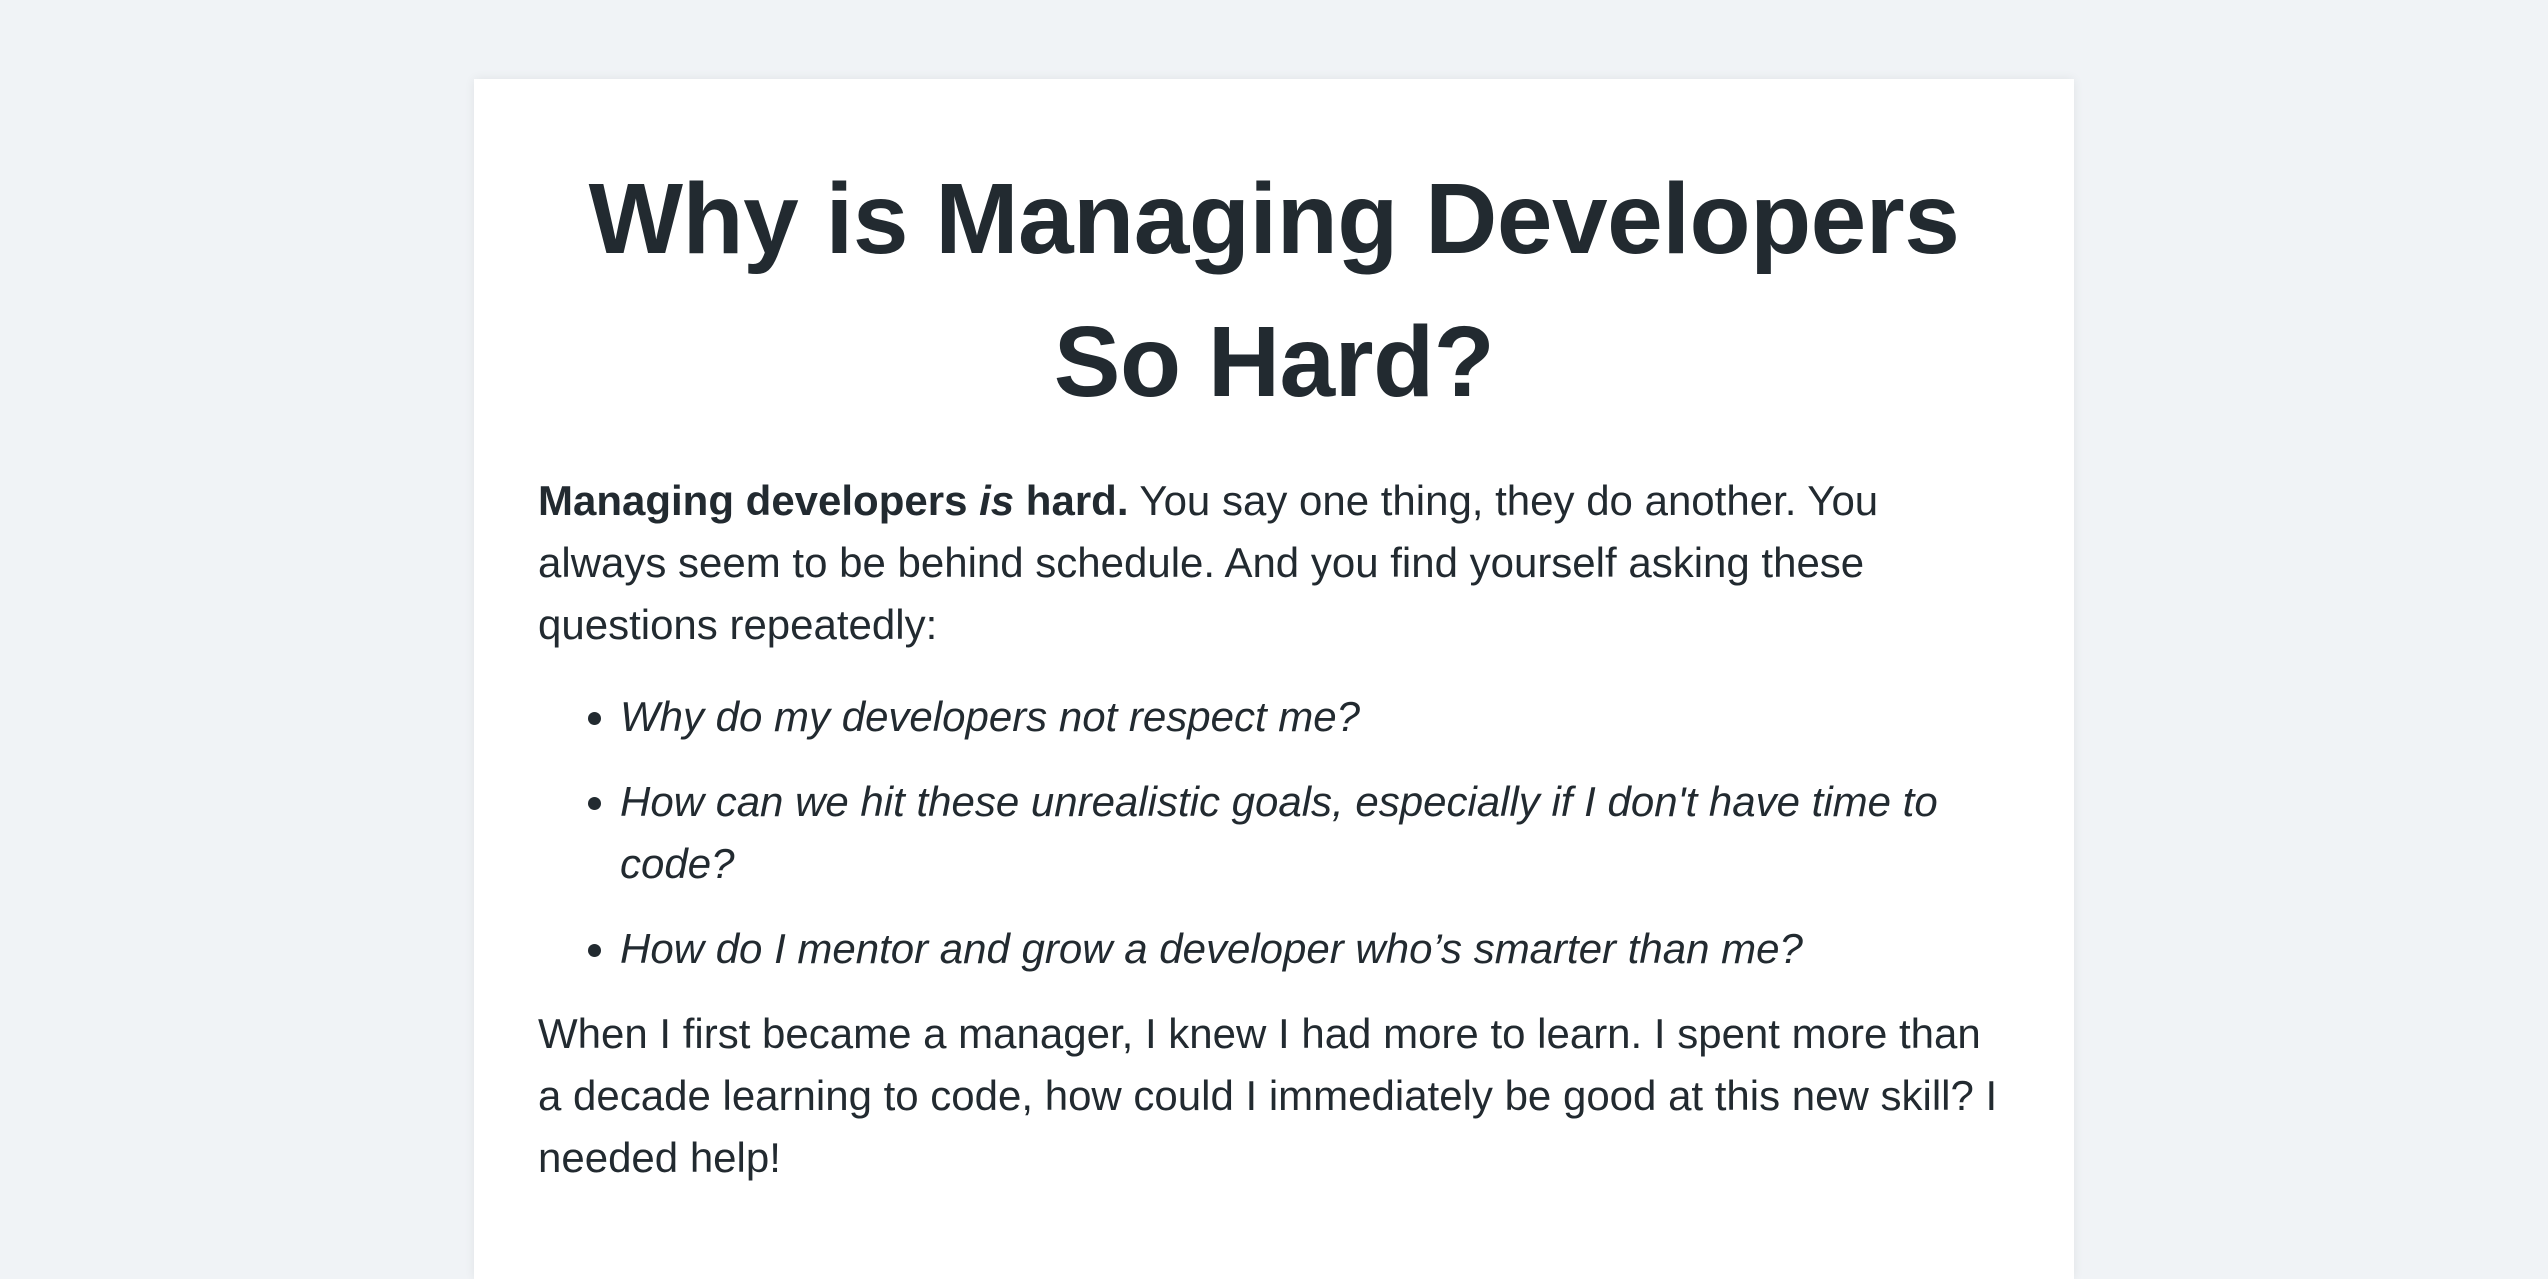  What do you see at coordinates (759, 500) in the screenshot?
I see `intro-bold-start: Managing developers` at bounding box center [759, 500].